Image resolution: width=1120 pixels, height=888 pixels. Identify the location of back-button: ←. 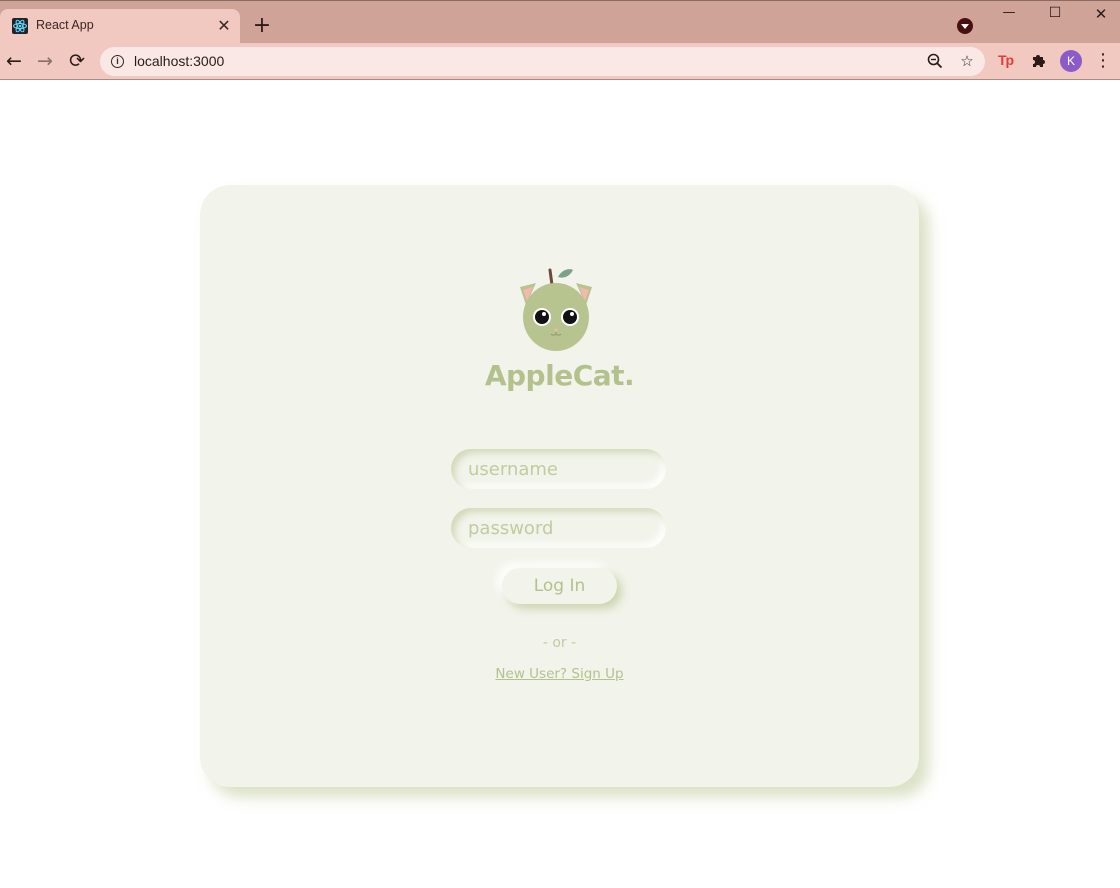
(14, 61).